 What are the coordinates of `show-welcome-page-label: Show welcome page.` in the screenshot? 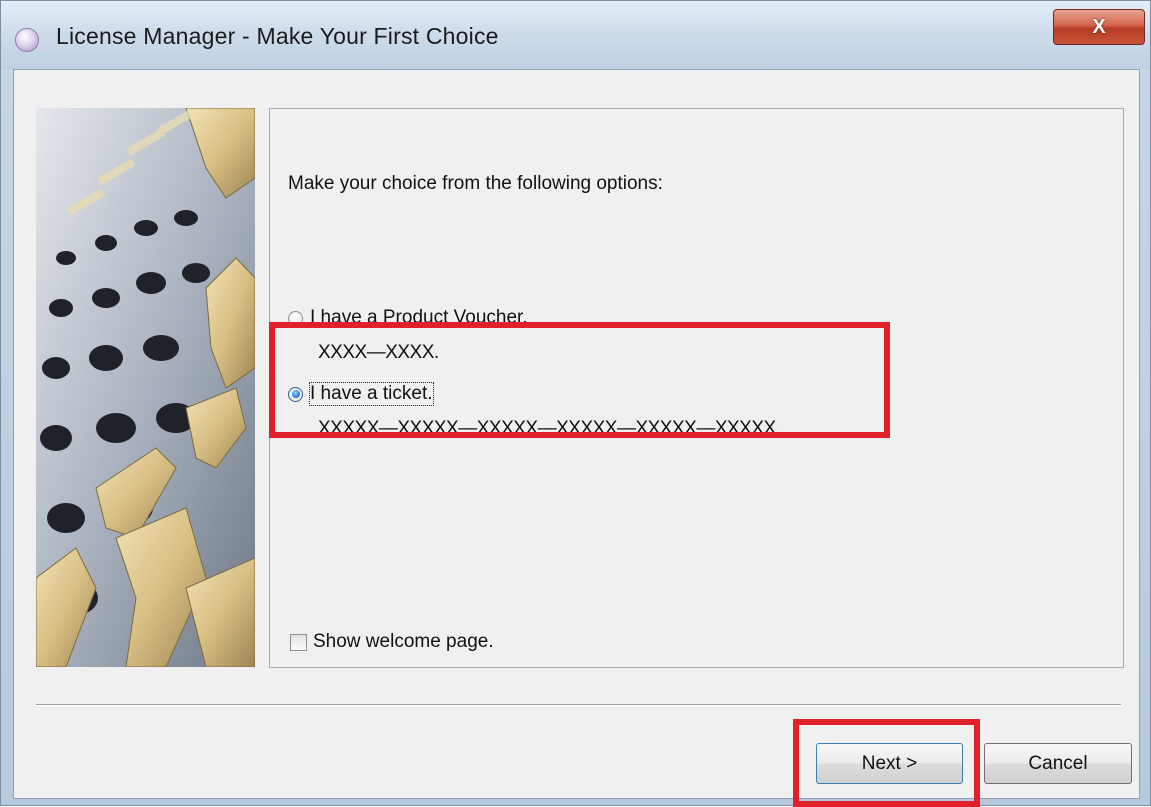 It's located at (403, 642).